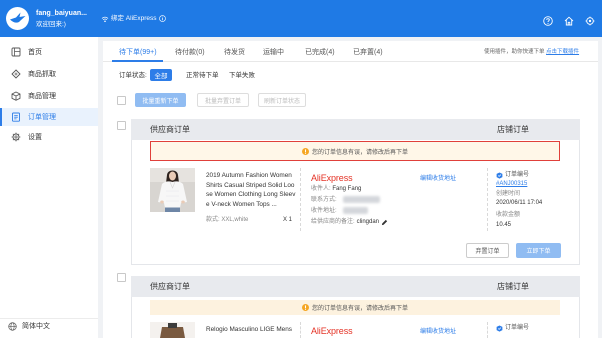  I want to click on globe-icon, so click(12, 326).